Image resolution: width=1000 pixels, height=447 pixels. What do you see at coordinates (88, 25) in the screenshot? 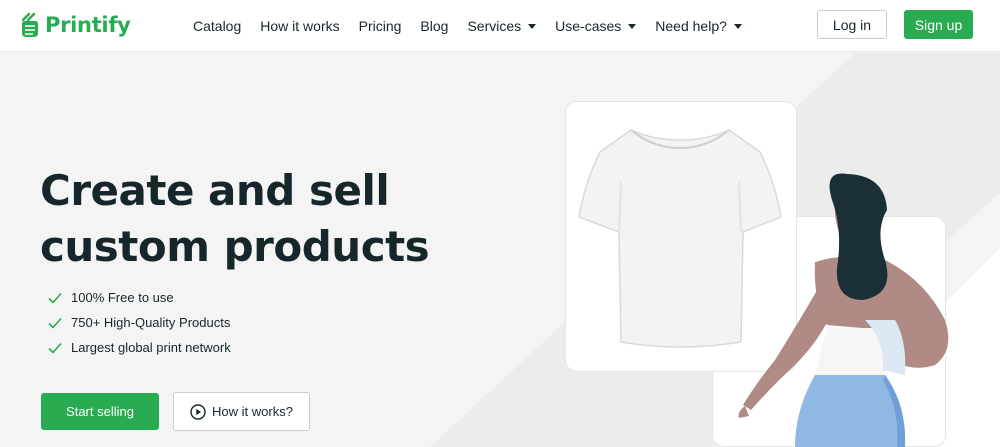
I see `brand-name: Printify` at bounding box center [88, 25].